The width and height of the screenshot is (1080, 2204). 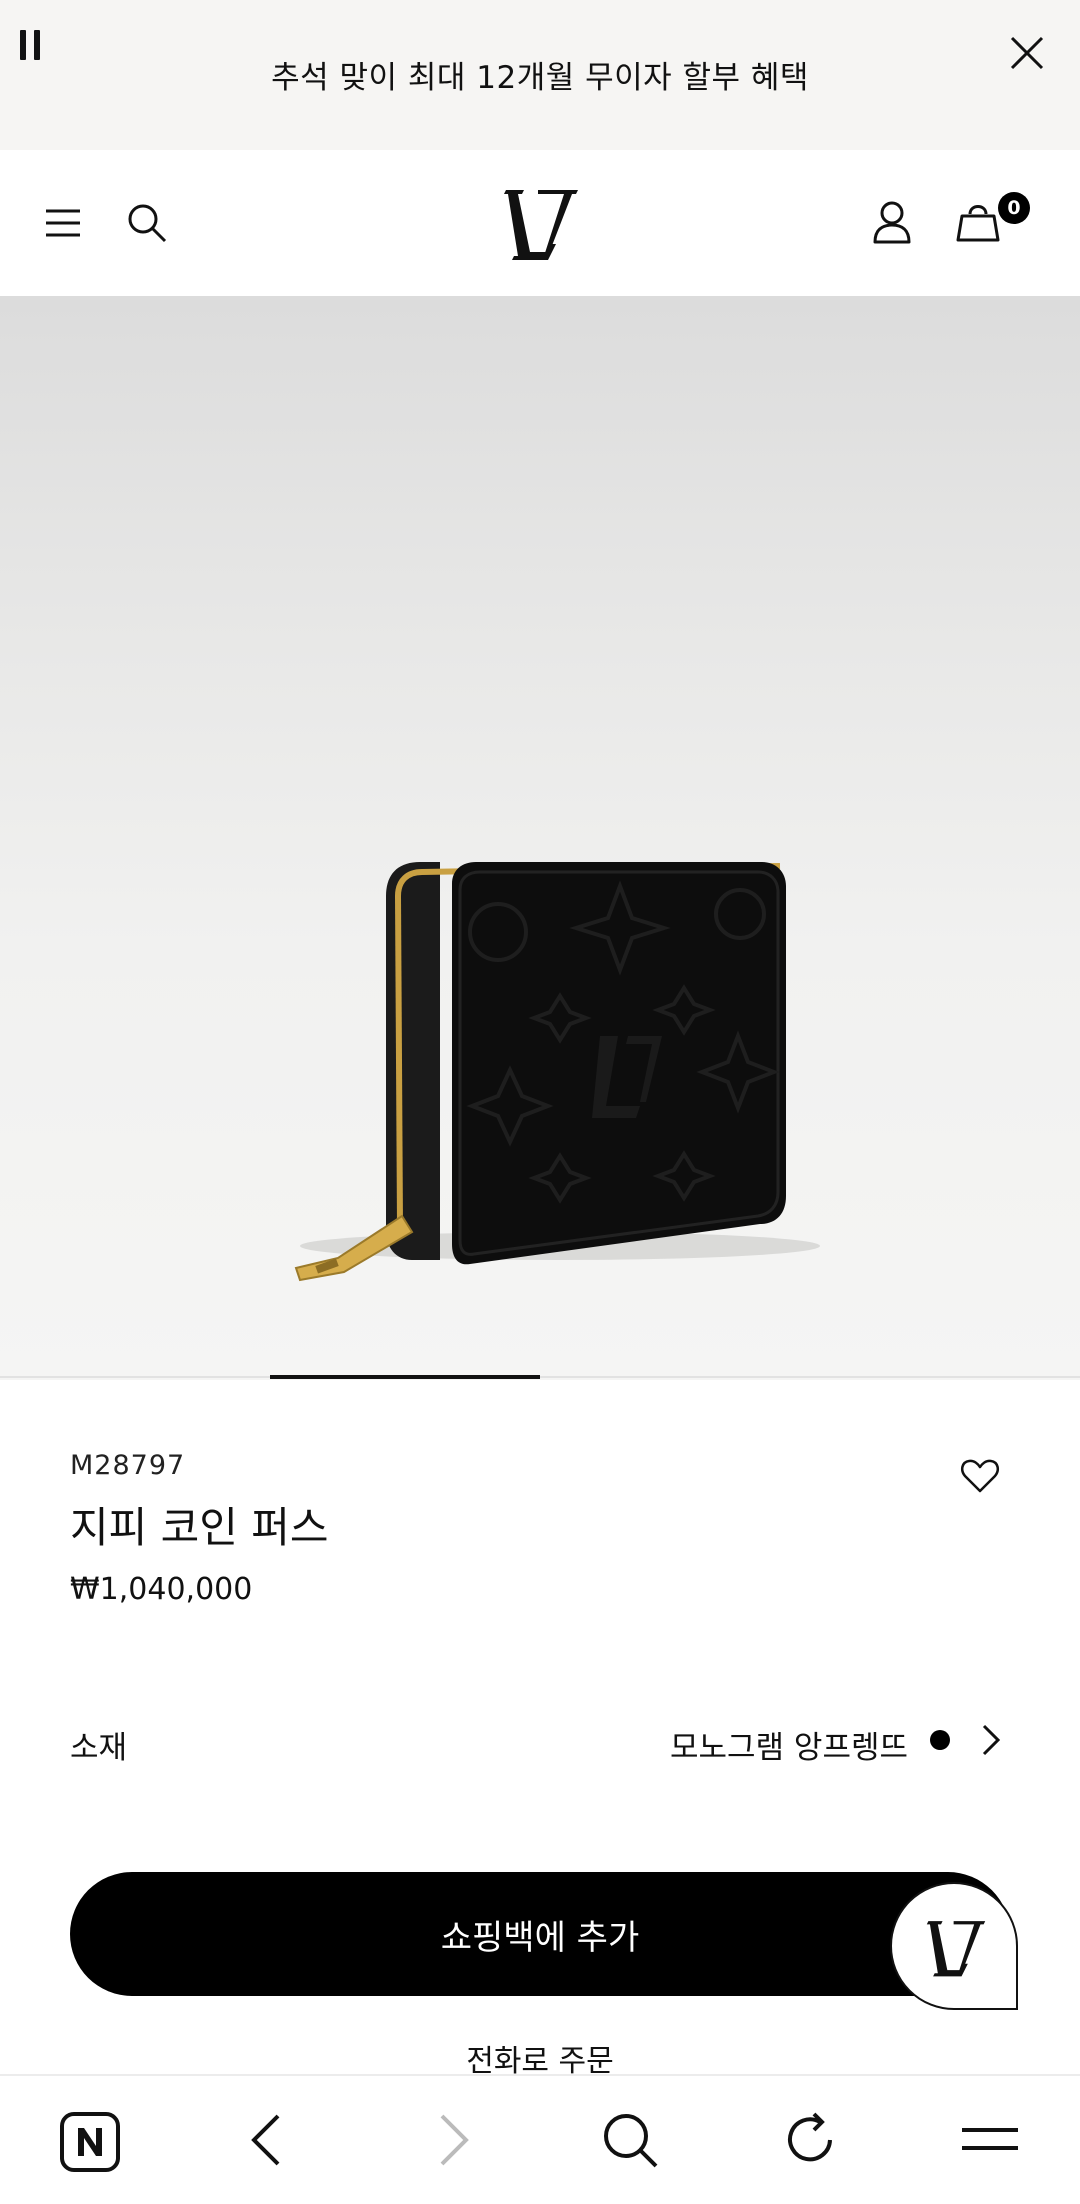 What do you see at coordinates (147, 223) in the screenshot?
I see `search-icon` at bounding box center [147, 223].